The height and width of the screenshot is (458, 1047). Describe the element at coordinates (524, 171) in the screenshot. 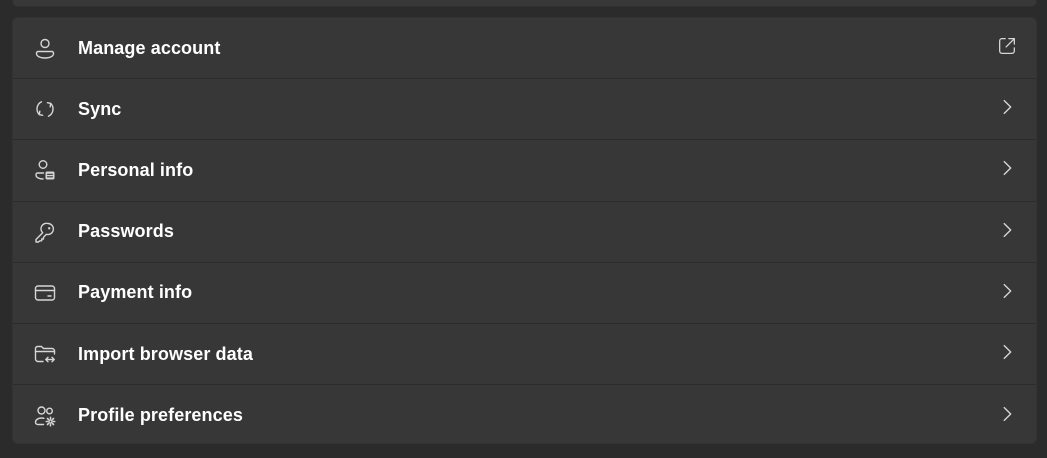

I see `personal-info-row: Personal info` at that location.